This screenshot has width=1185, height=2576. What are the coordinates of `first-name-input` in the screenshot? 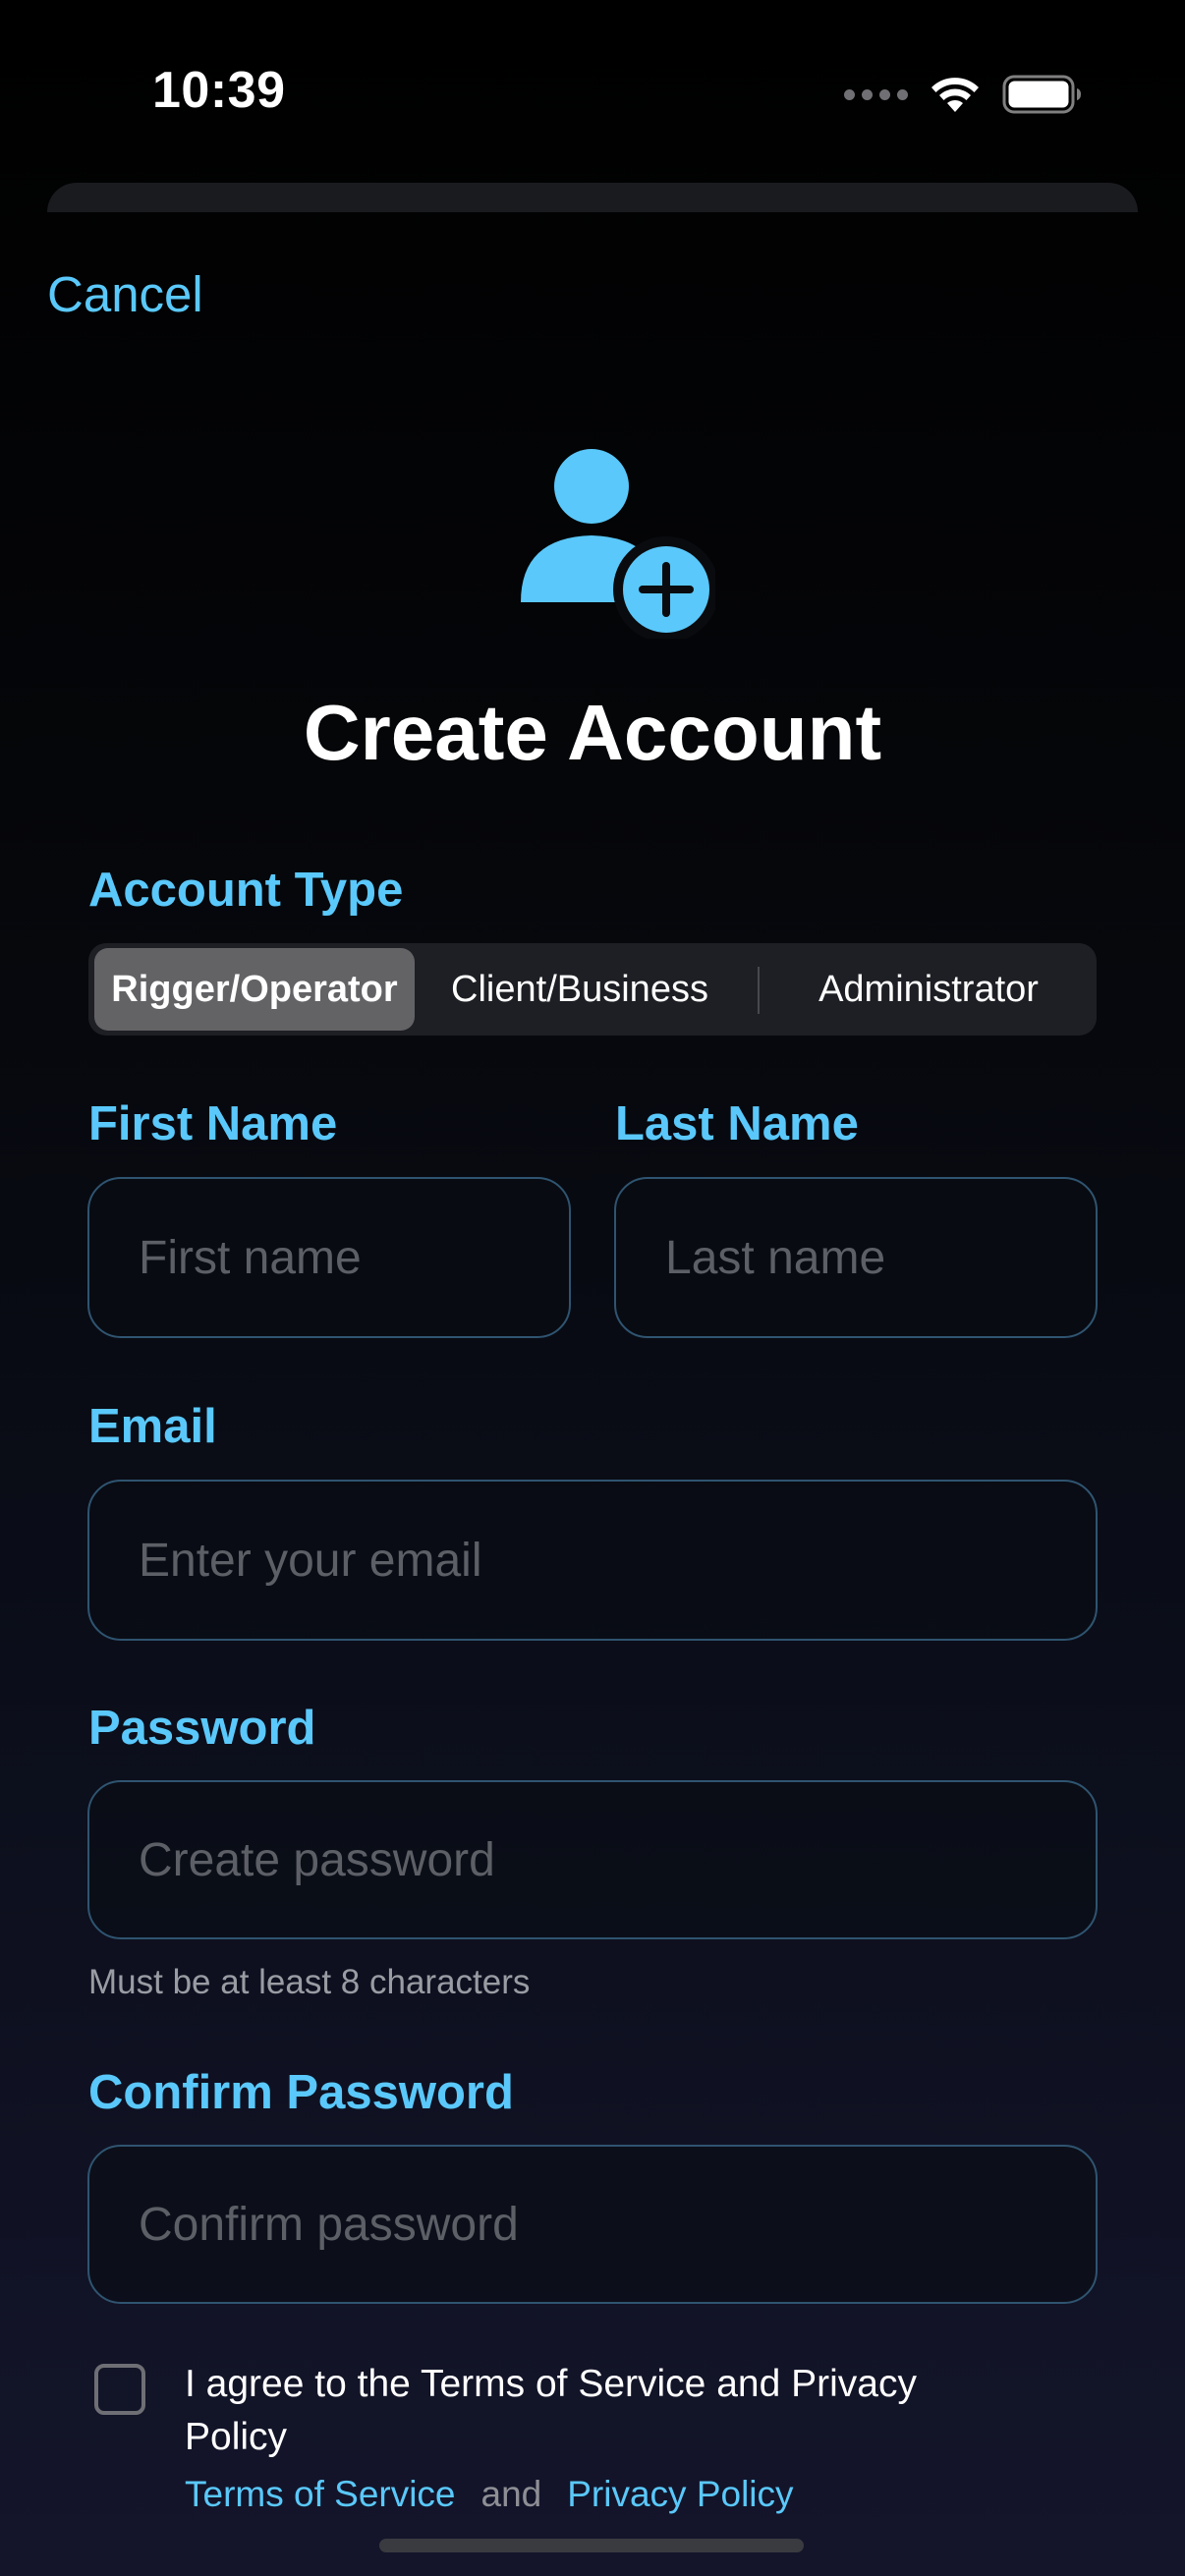 It's located at (353, 1257).